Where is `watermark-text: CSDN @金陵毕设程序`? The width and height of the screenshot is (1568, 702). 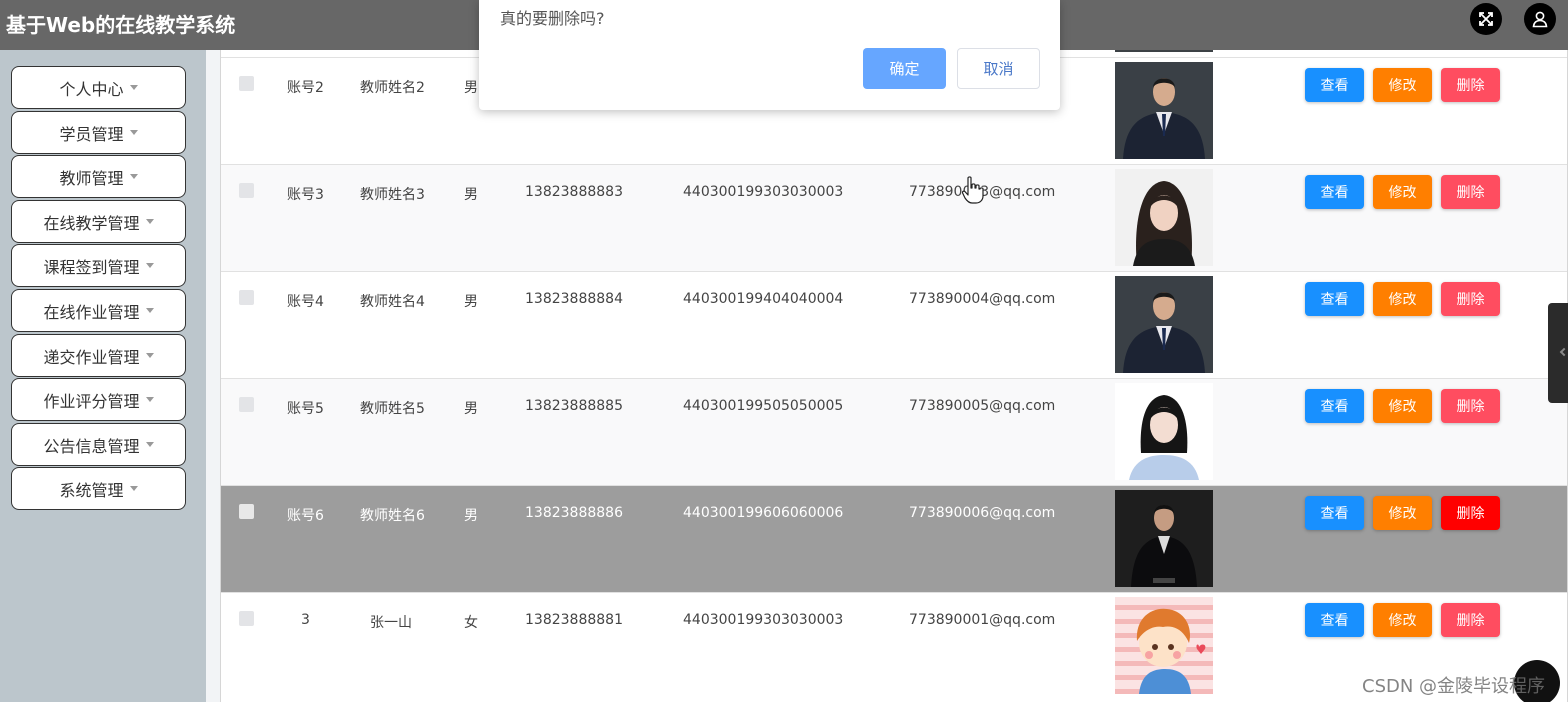 watermark-text: CSDN @金陵毕设程序 is located at coordinates (1454, 686).